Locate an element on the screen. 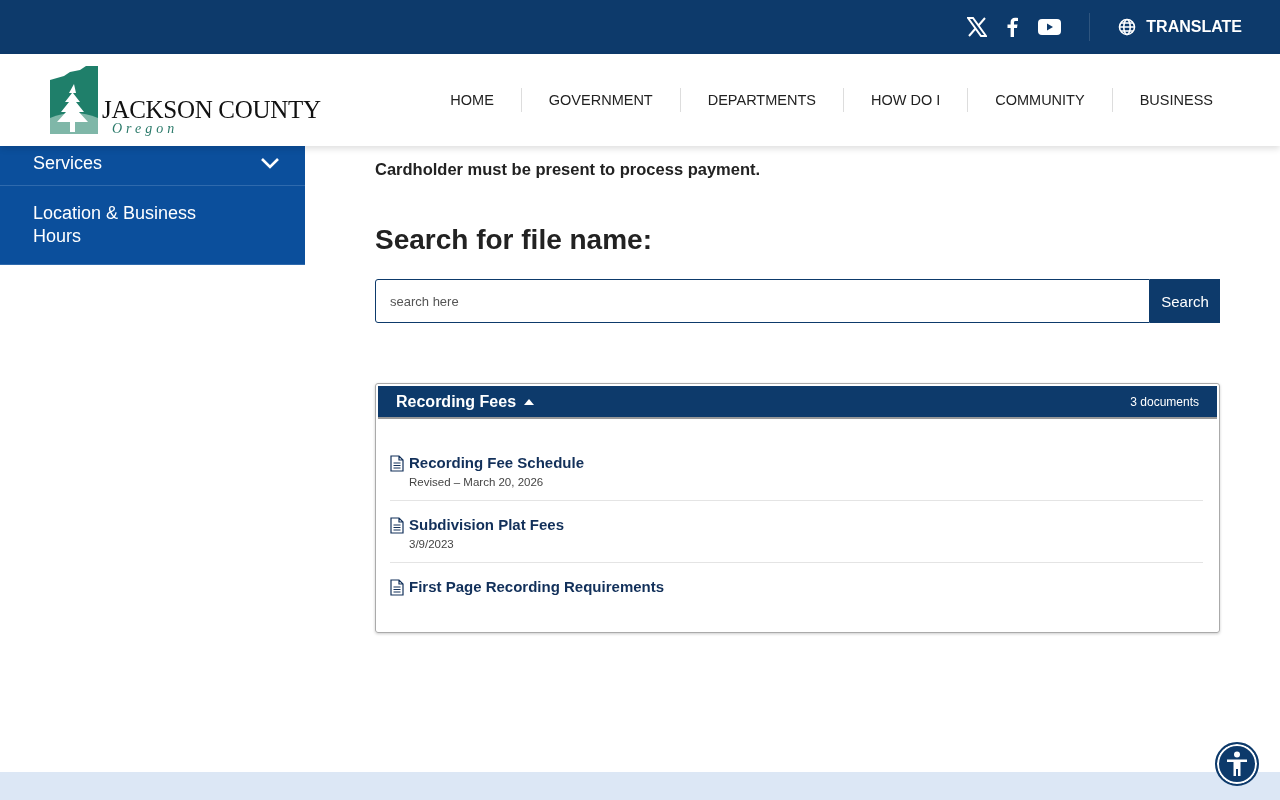 The height and width of the screenshot is (800, 1280). state-name: Oregon is located at coordinates (146, 129).